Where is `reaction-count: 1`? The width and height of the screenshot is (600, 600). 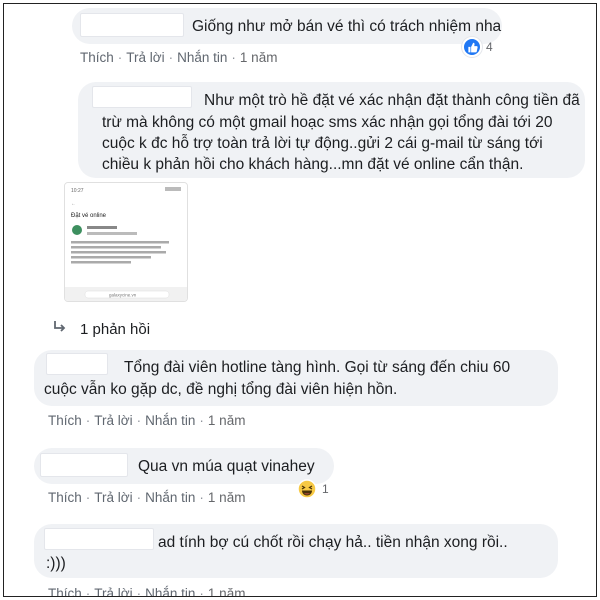 reaction-count: 1 is located at coordinates (325, 489).